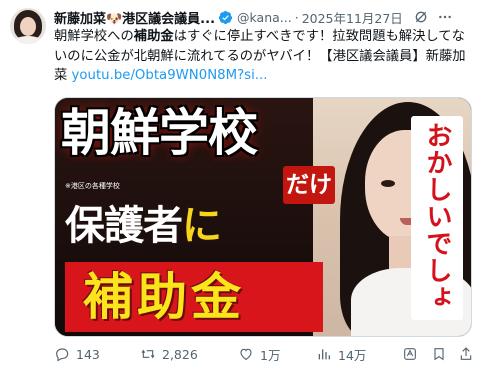  Describe the element at coordinates (88, 354) in the screenshot. I see `reply-count: 143` at that location.